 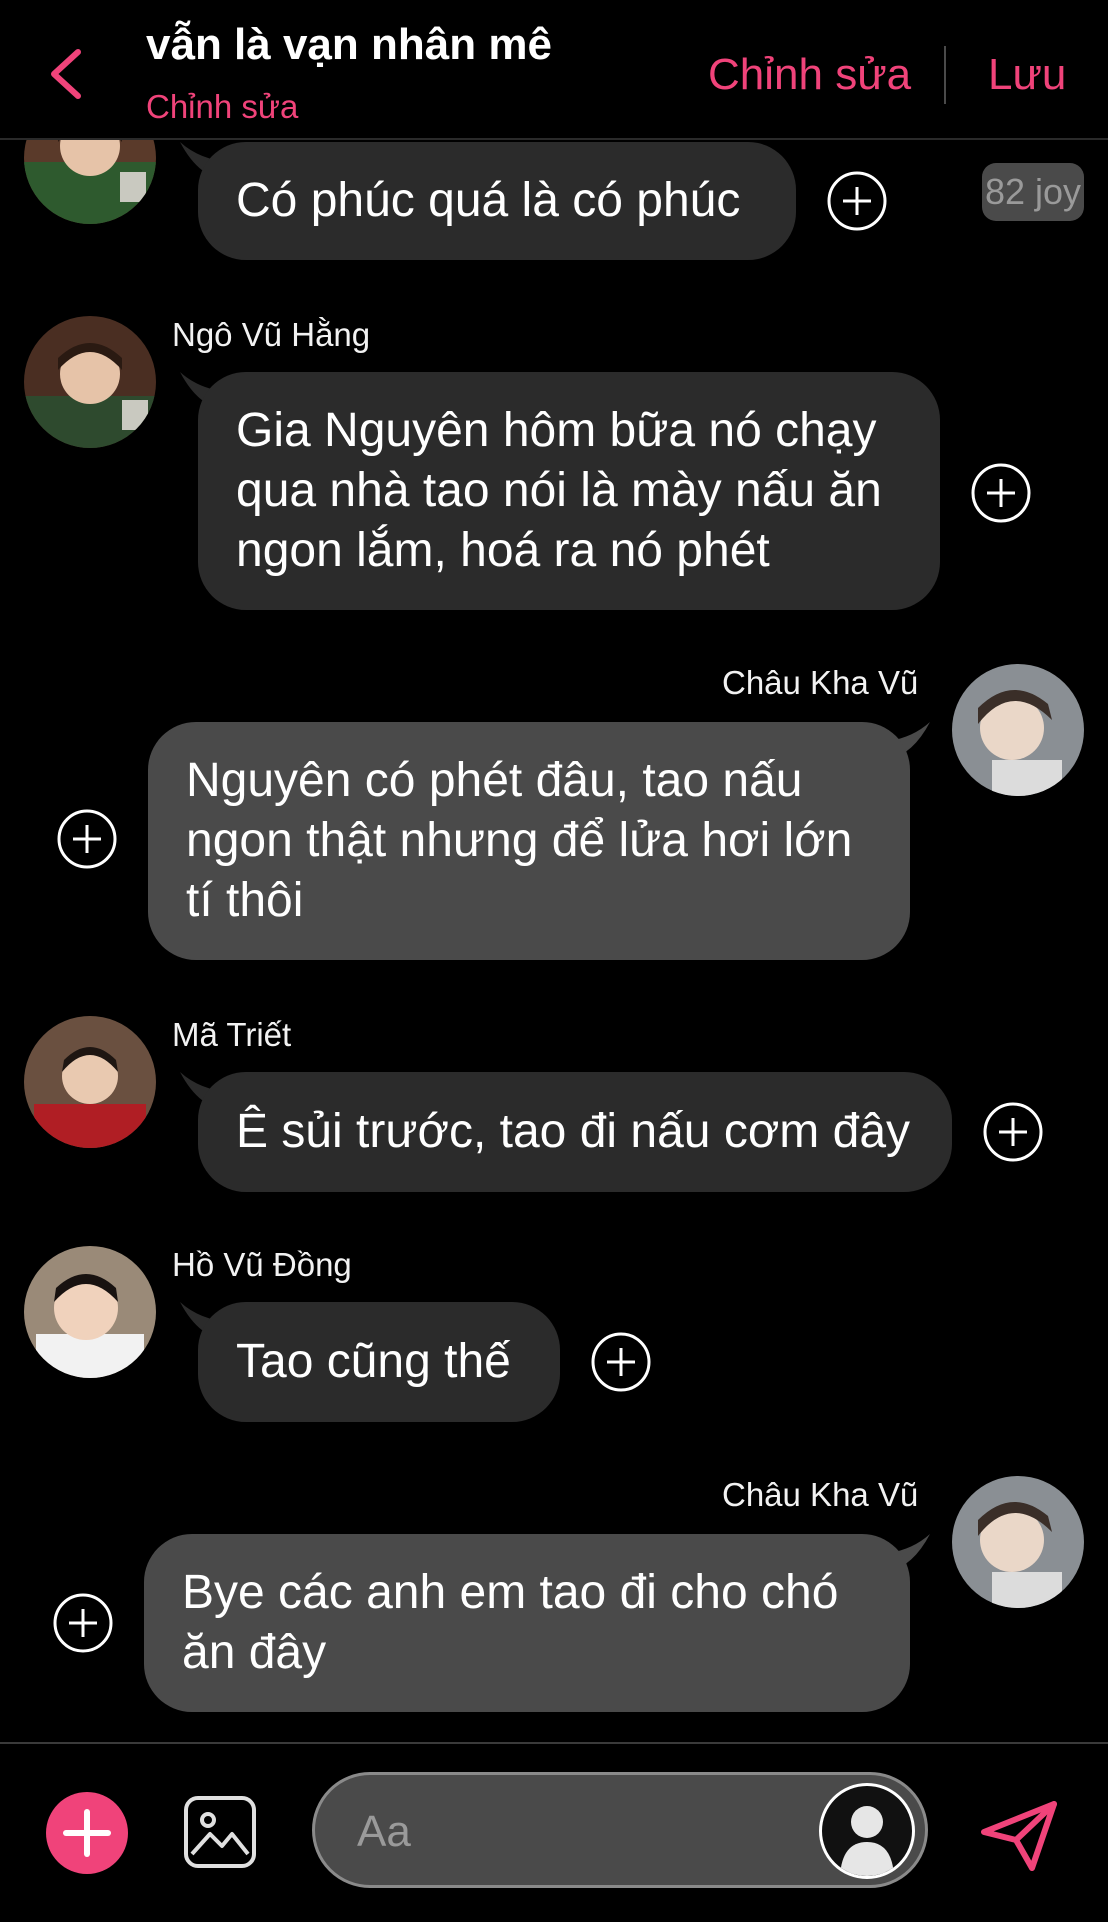 What do you see at coordinates (488, 200) in the screenshot?
I see `message-text: Có phúc quá là có phúc` at bounding box center [488, 200].